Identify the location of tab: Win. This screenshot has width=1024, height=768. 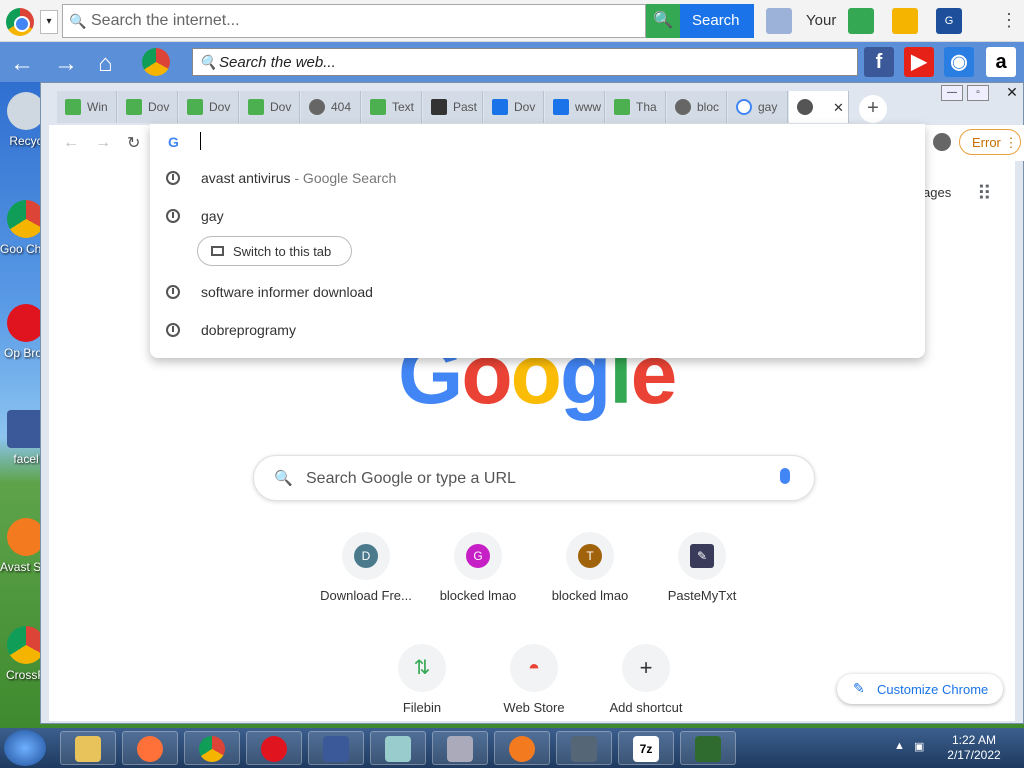
(87, 107).